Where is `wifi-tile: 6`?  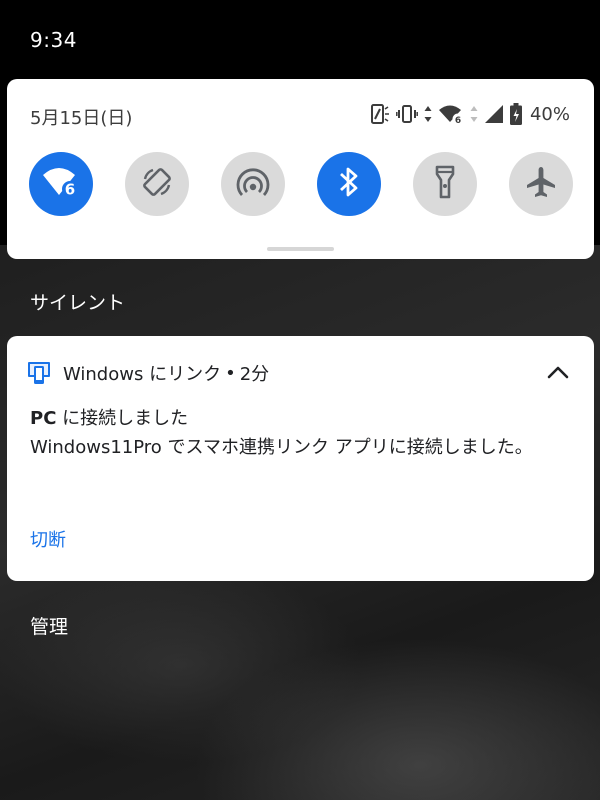
wifi-tile: 6 is located at coordinates (61, 184).